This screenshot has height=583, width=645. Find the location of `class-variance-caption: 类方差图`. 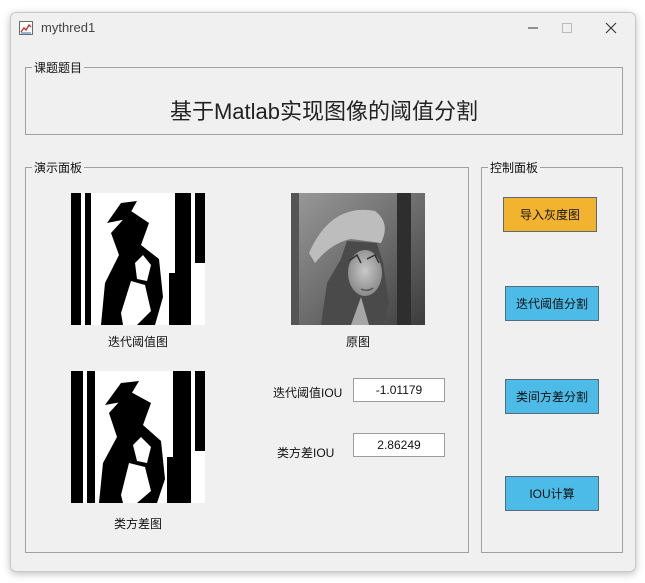

class-variance-caption: 类方差图 is located at coordinates (137, 524).